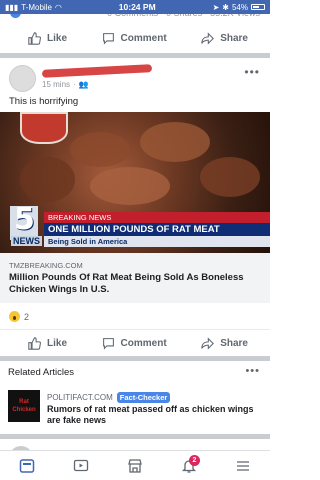  What do you see at coordinates (84, 84) in the screenshot?
I see `friends-audience-icon: 👥` at bounding box center [84, 84].